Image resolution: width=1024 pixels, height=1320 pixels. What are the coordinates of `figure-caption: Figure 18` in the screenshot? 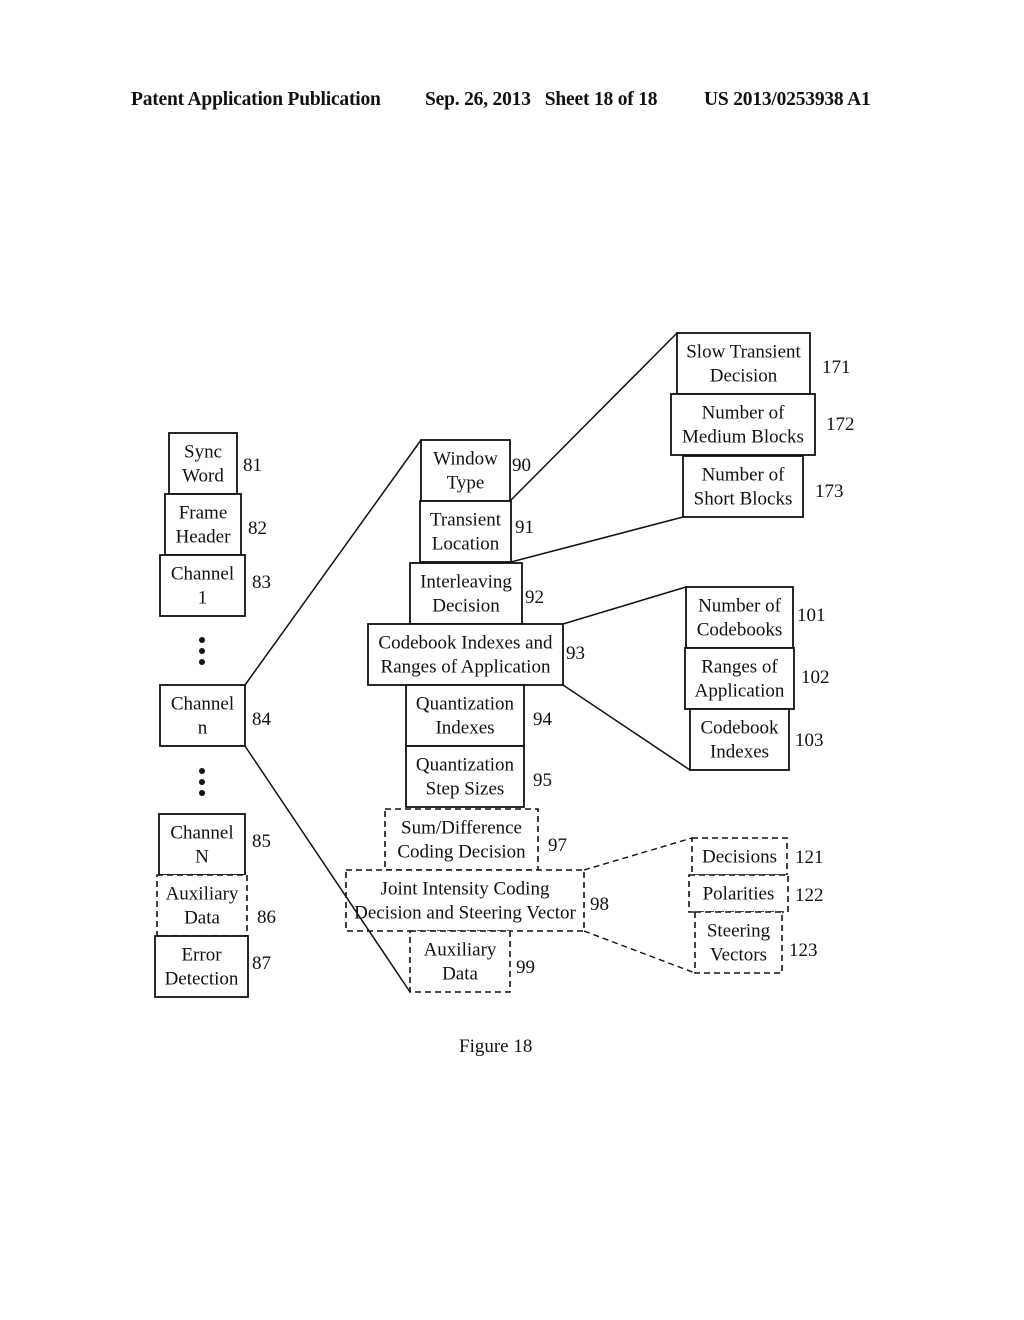 It's located at (496, 1046).